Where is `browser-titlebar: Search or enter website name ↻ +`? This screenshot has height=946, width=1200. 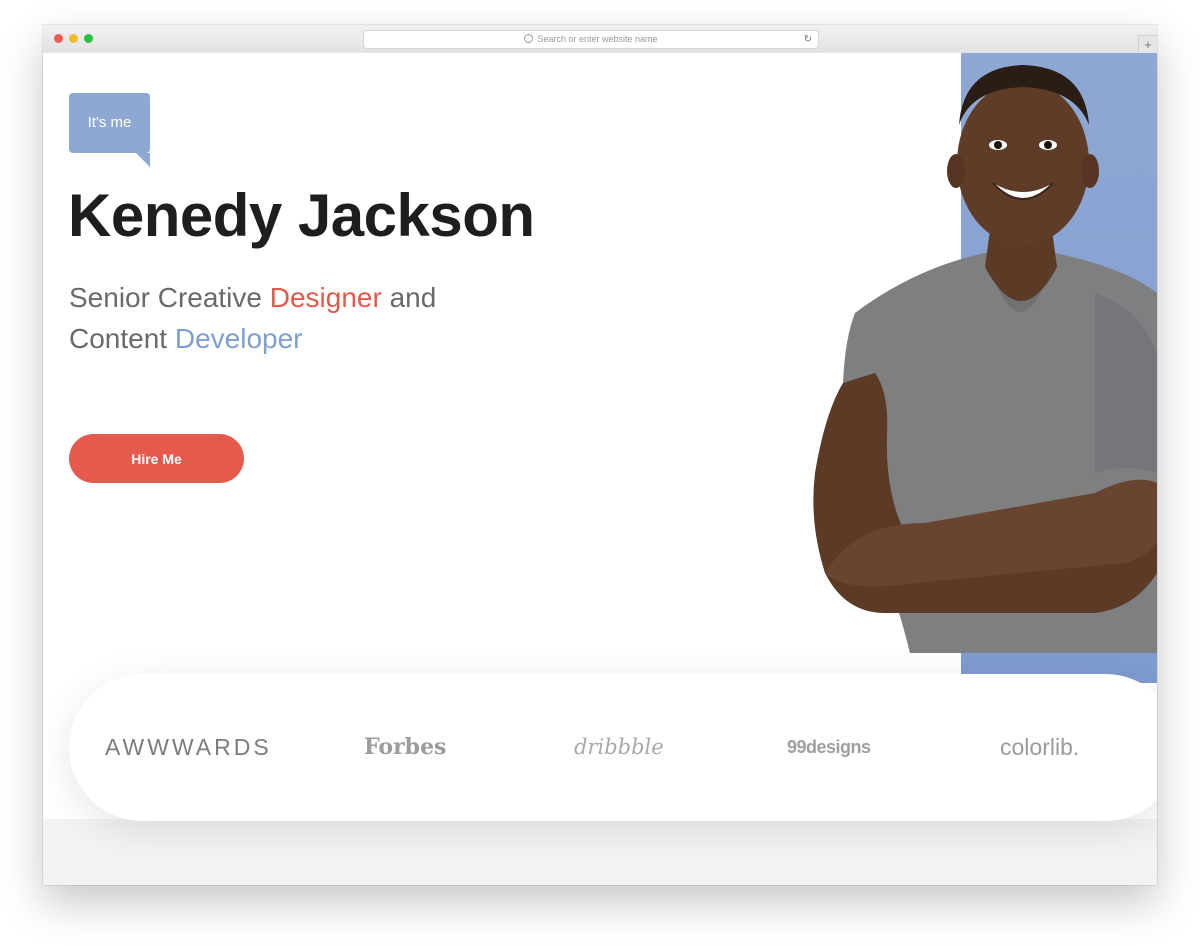 browser-titlebar: Search or enter website name ↻ + is located at coordinates (600, 39).